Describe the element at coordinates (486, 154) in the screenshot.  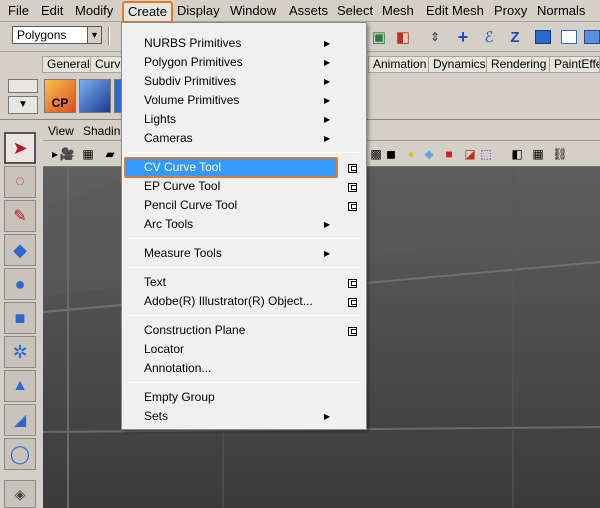
I see `frame-icon: ⬚` at that location.